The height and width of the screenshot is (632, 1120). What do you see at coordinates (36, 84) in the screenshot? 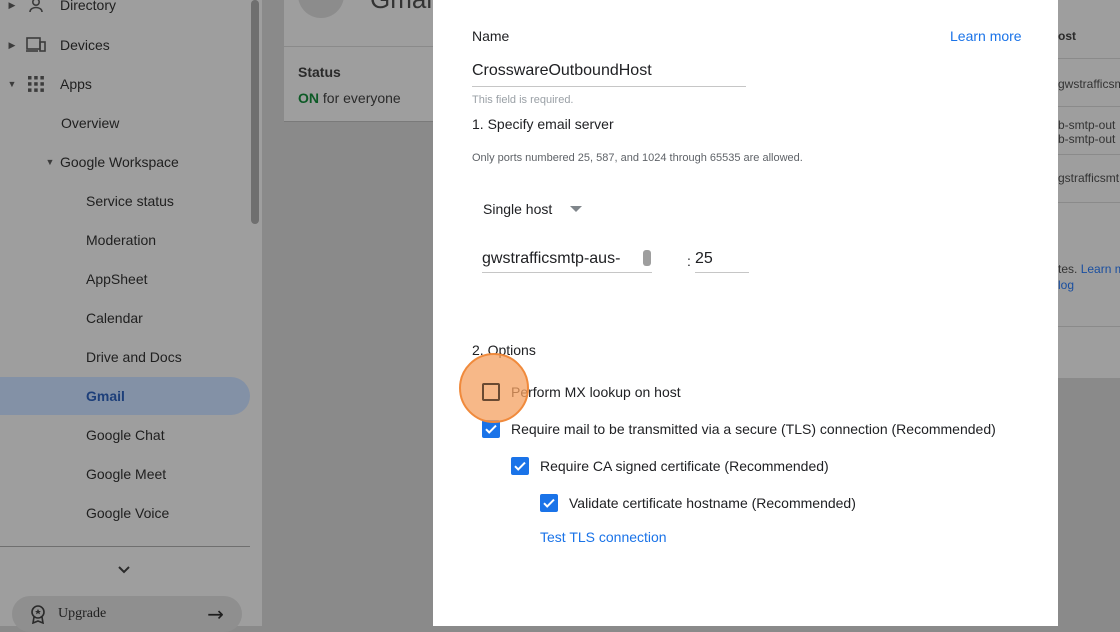
I see `apps-grid-icon` at bounding box center [36, 84].